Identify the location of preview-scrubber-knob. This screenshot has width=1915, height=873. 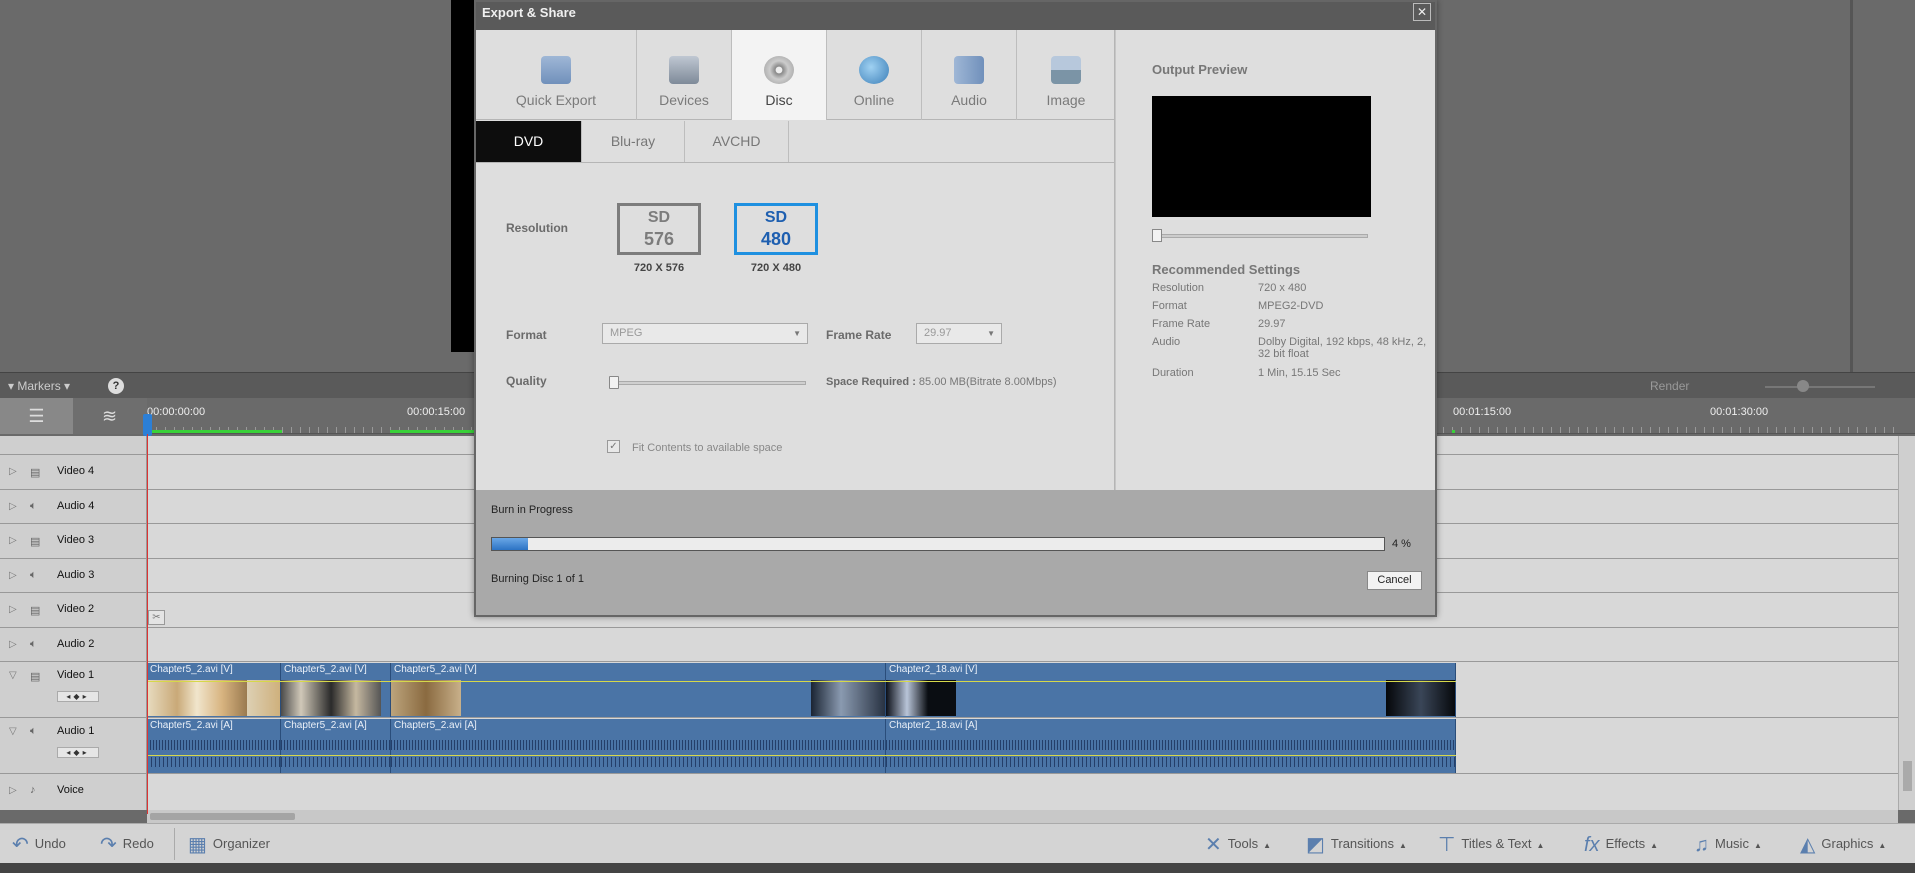
(1157, 235).